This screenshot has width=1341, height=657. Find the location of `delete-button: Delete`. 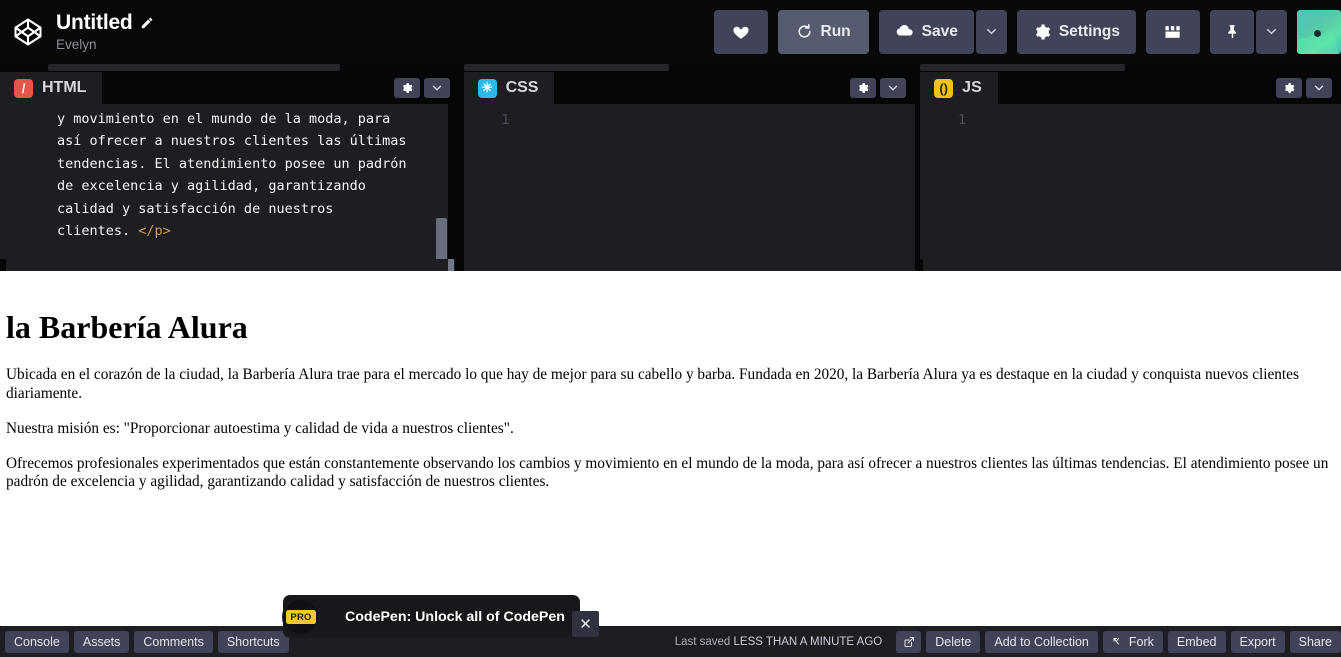

delete-button: Delete is located at coordinates (953, 641).